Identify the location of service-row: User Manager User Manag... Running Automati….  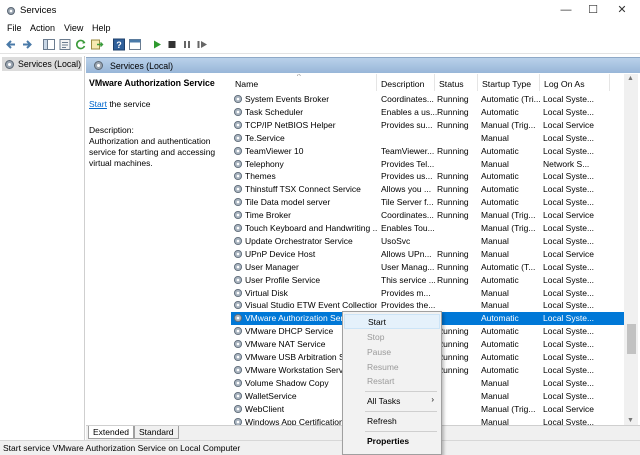
(428, 267).